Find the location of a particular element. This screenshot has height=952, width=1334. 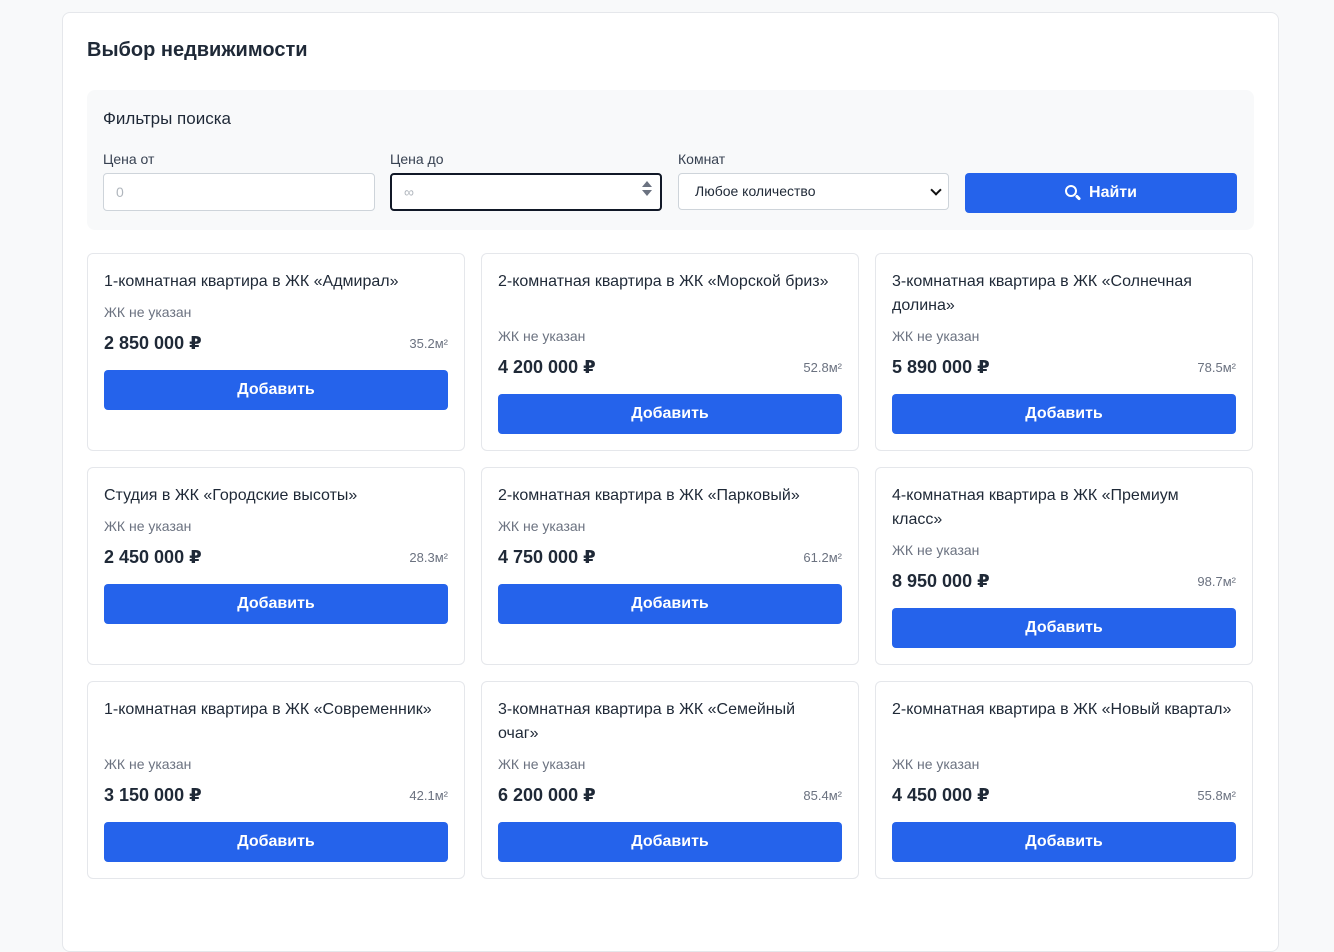

price-to-label: Цена до is located at coordinates (417, 159).